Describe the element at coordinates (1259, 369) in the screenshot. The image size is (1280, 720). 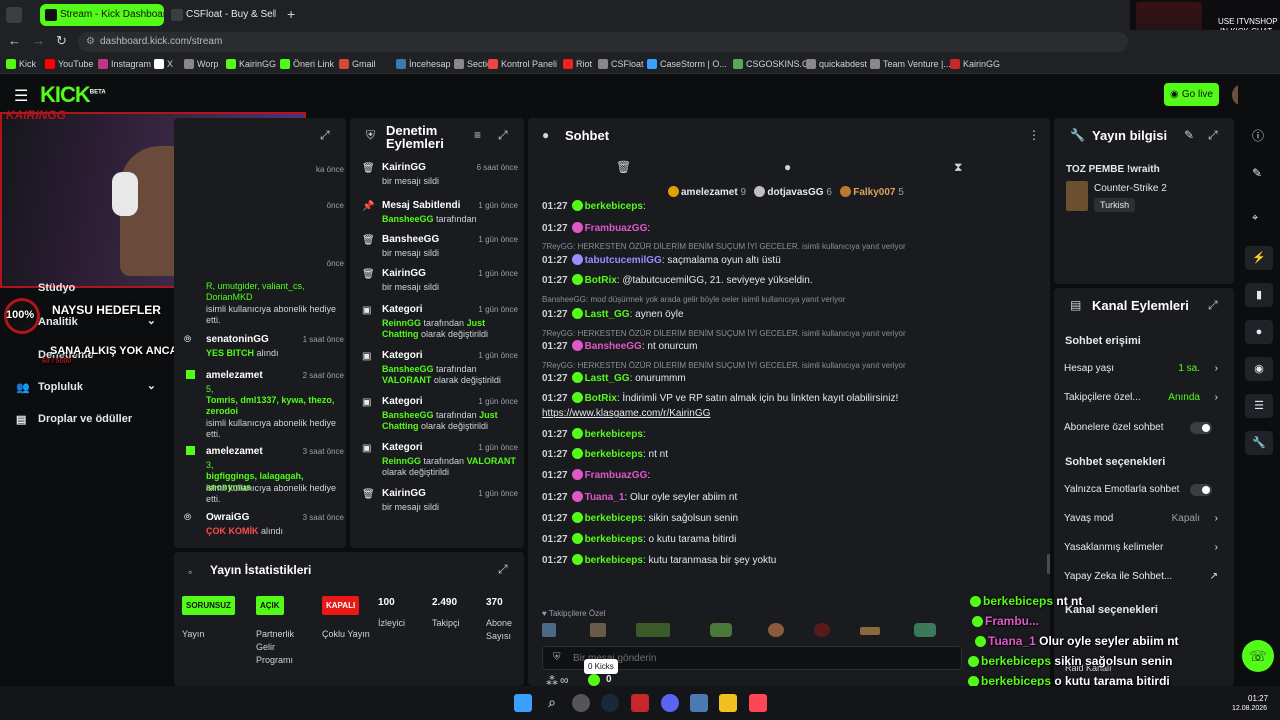
I see `broadcast-icon: ◉` at that location.